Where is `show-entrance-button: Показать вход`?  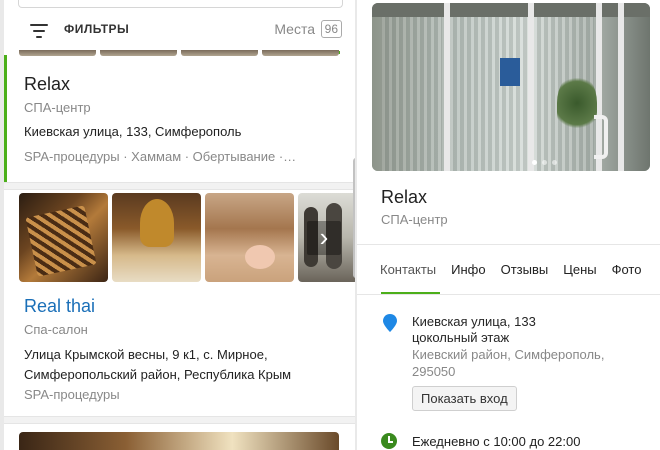
show-entrance-button: Показать вход is located at coordinates (464, 398).